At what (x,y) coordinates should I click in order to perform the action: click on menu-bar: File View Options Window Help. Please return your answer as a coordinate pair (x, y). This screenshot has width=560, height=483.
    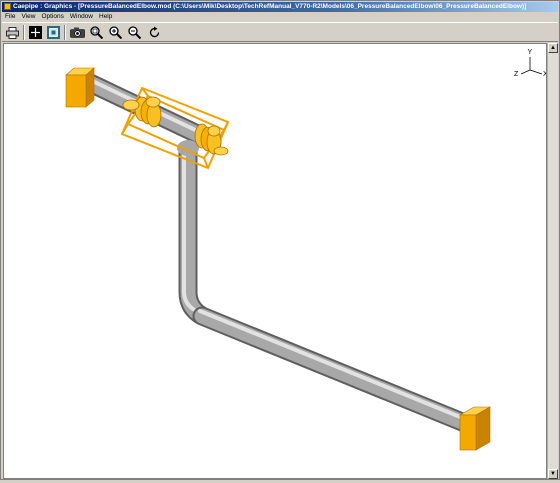
    Looking at the image, I should click on (280, 17).